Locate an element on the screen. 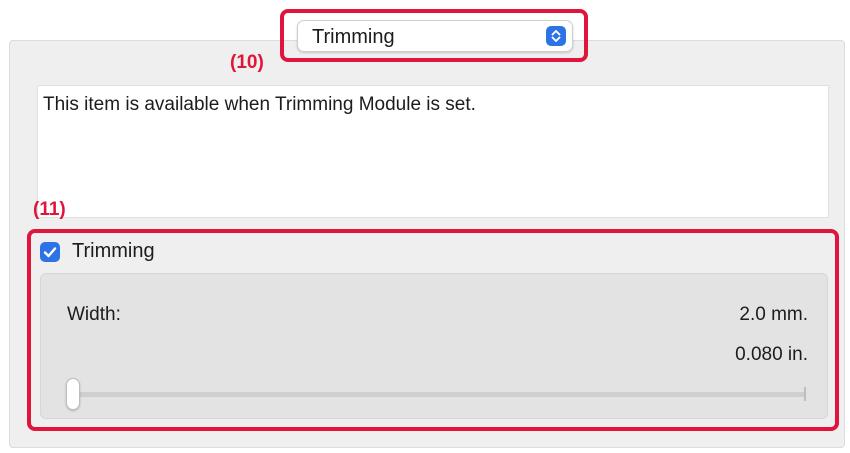 This screenshot has height=453, width=850. width-label: Width: is located at coordinates (94, 314).